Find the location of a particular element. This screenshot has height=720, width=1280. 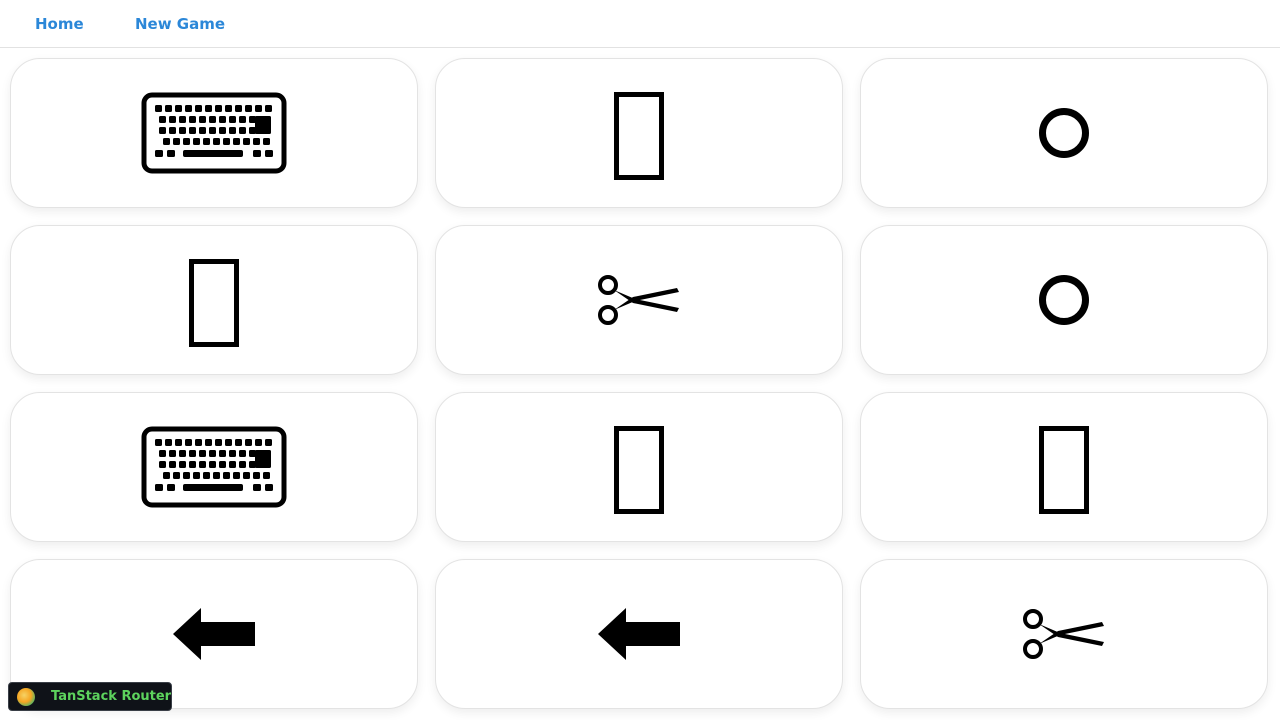

new-game-link: New Game is located at coordinates (180, 24).